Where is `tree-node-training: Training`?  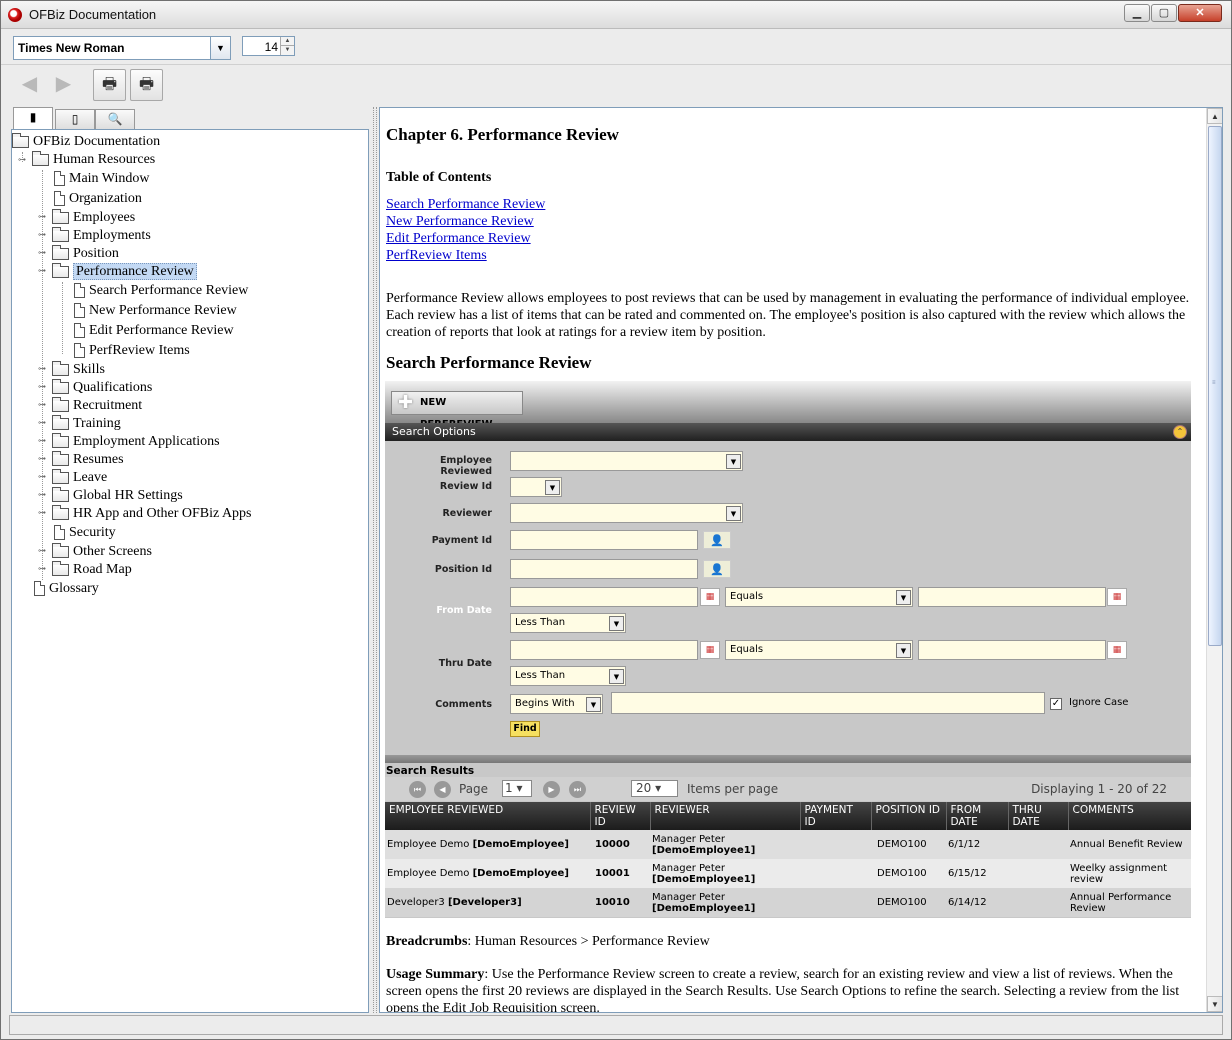
tree-node-training: Training is located at coordinates (86, 423).